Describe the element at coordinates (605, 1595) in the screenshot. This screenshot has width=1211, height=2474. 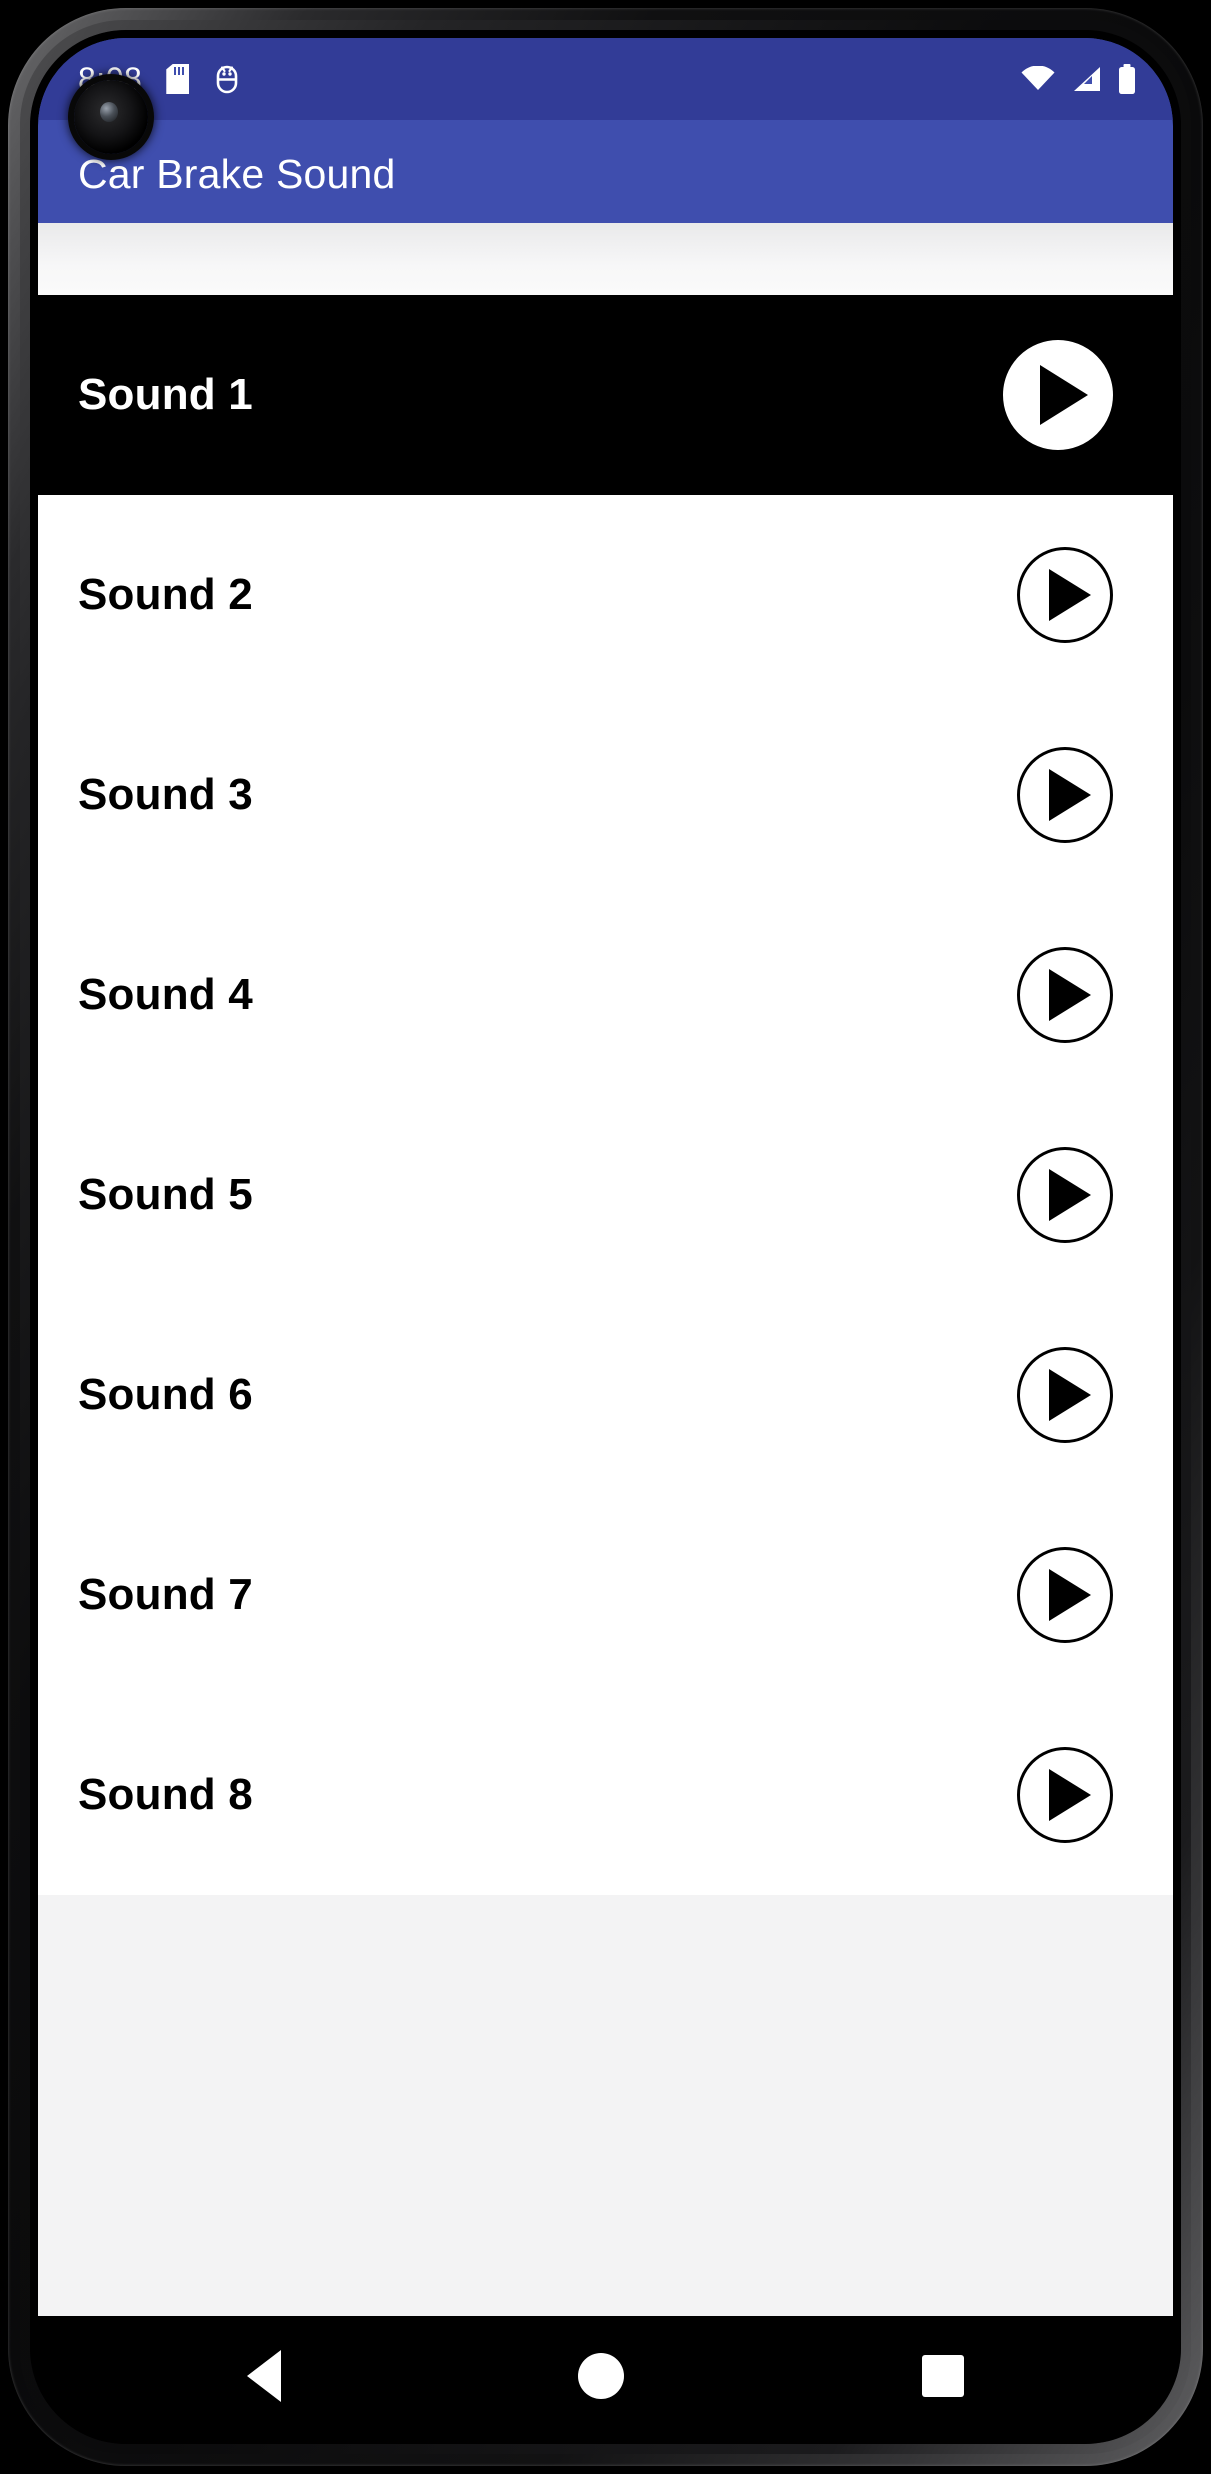
I see `list-item: Sound 7` at that location.